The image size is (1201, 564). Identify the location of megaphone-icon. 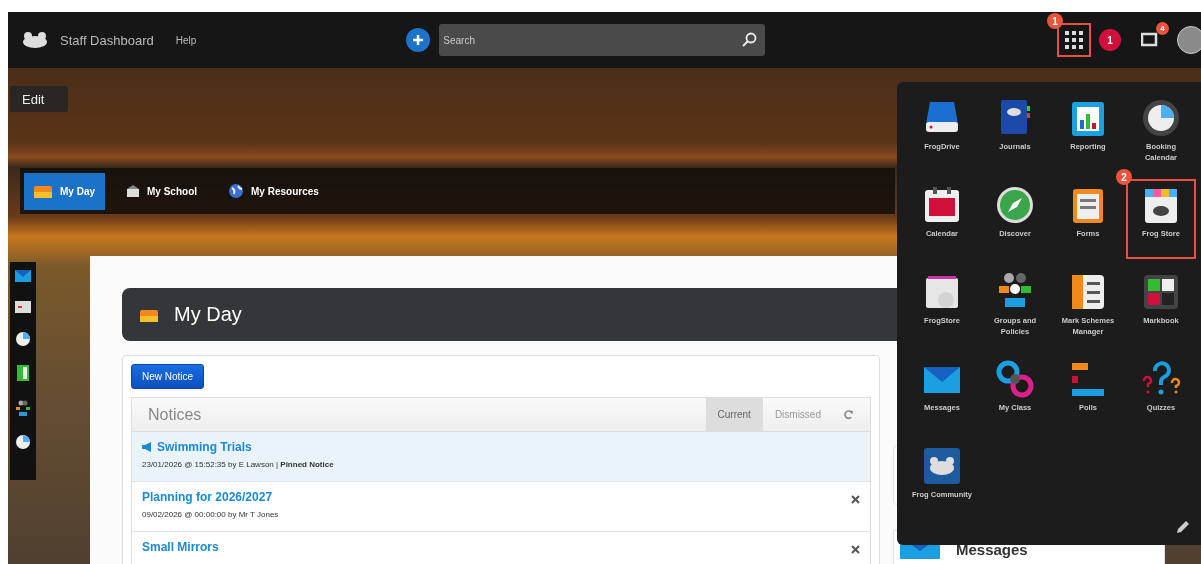
(147, 447).